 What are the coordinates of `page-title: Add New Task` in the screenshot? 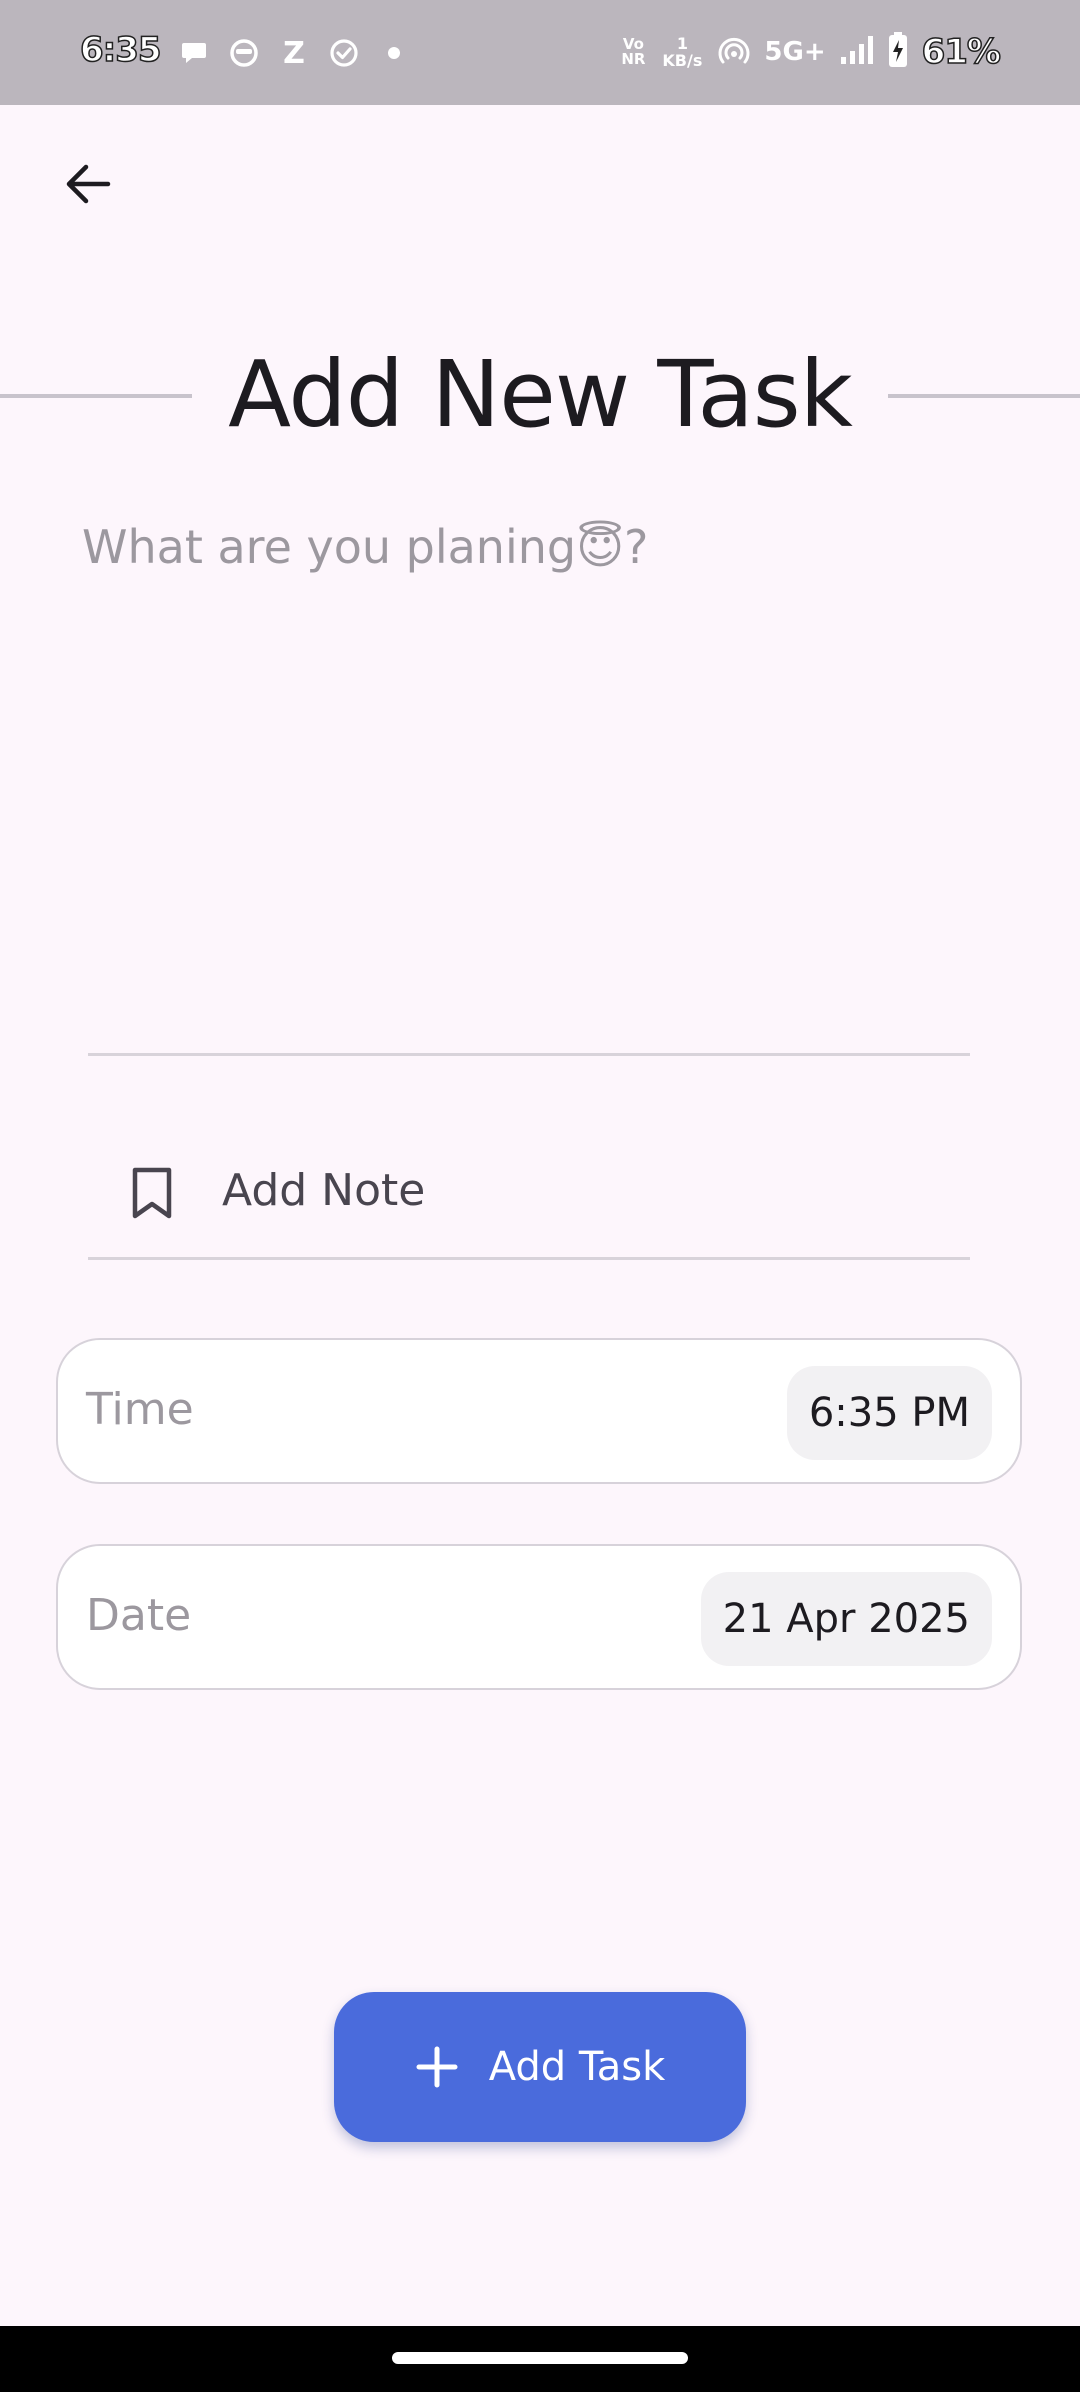 It's located at (540, 394).